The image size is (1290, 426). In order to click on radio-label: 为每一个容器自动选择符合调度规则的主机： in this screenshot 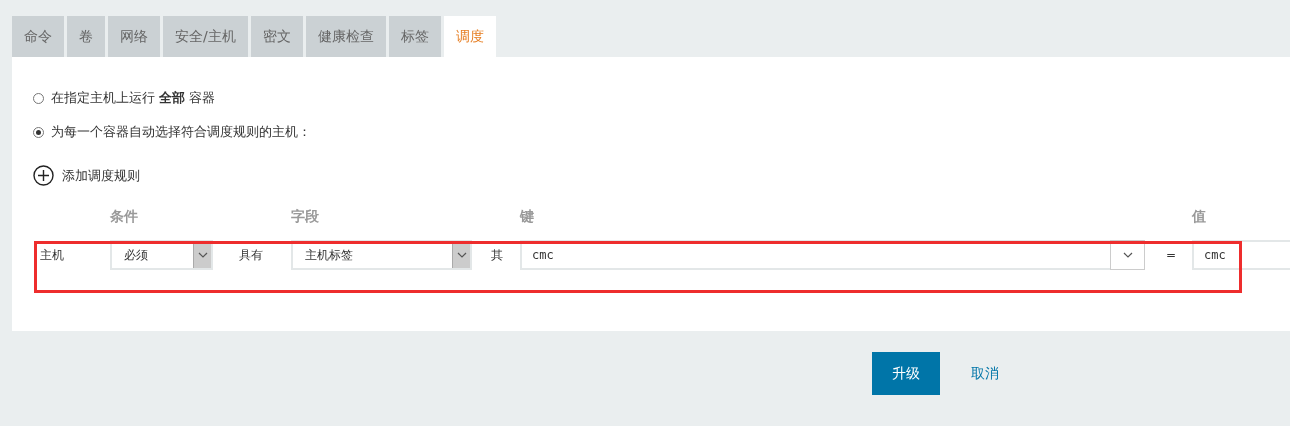, I will do `click(181, 132)`.